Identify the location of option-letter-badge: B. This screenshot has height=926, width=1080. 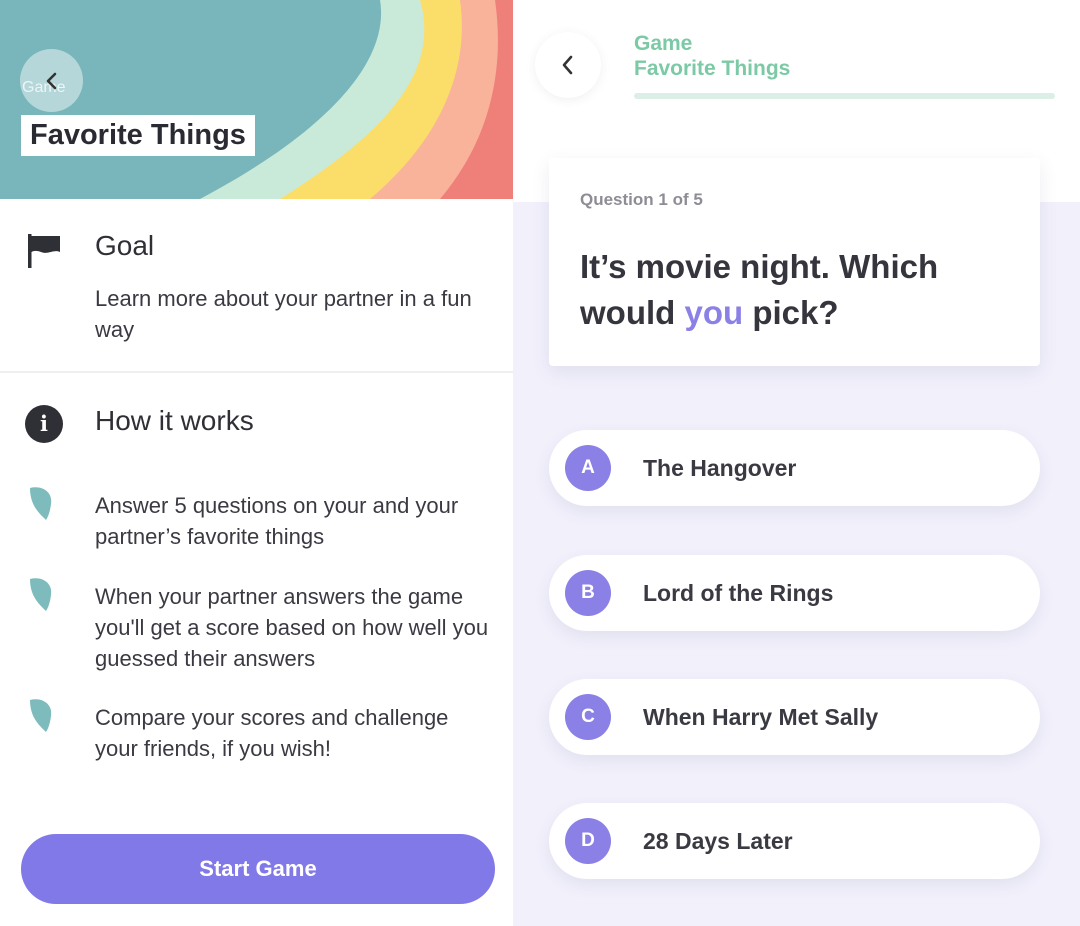
(588, 593).